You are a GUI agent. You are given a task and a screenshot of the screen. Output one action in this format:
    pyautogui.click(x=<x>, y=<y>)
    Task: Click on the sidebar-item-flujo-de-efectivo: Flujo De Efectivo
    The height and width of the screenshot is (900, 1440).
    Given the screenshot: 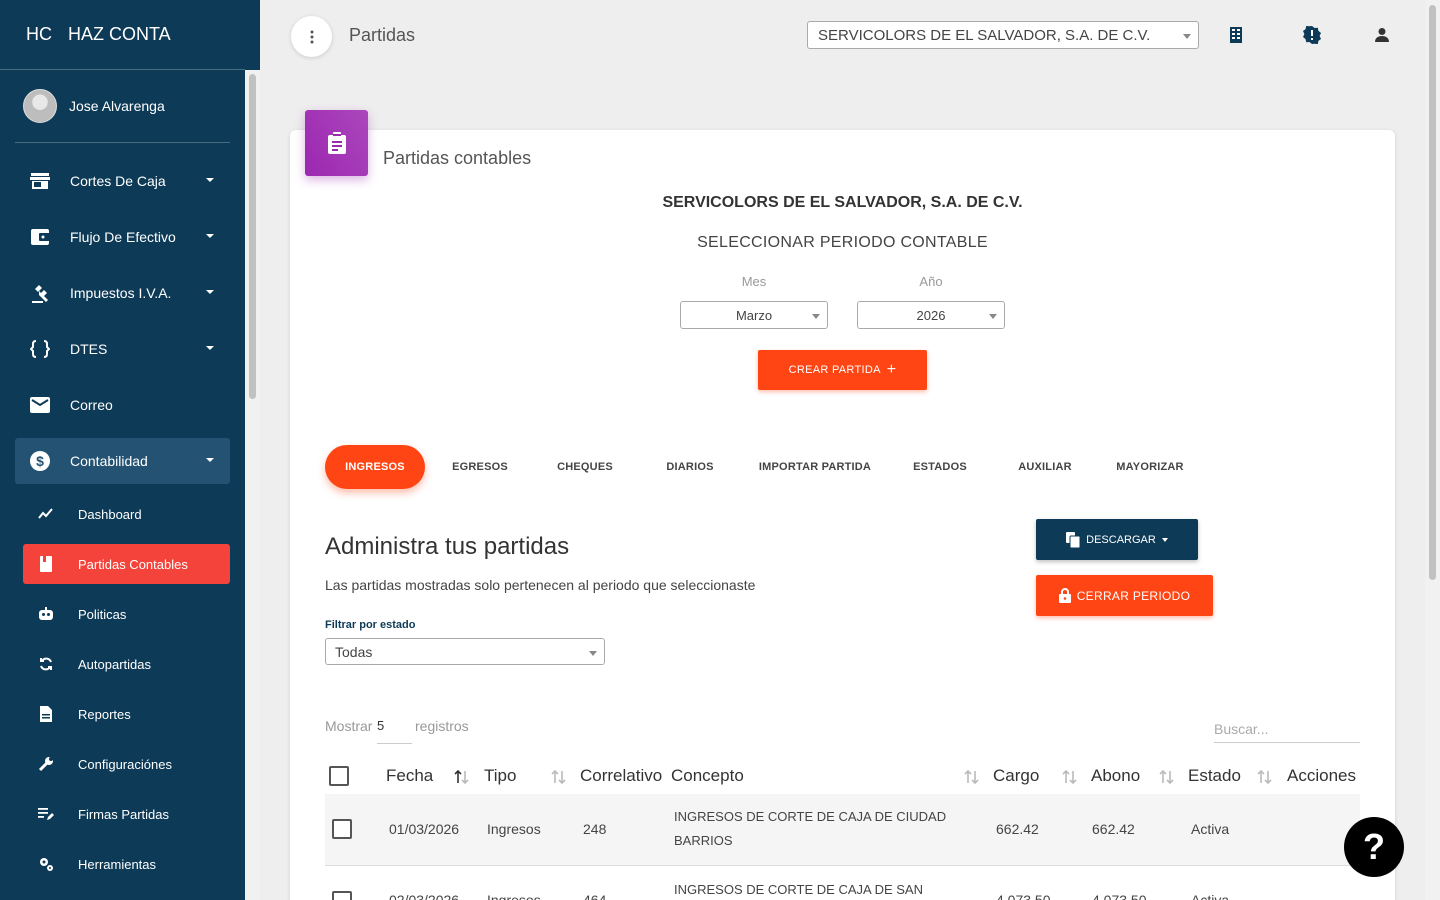 What is the action you would take?
    pyautogui.click(x=122, y=237)
    